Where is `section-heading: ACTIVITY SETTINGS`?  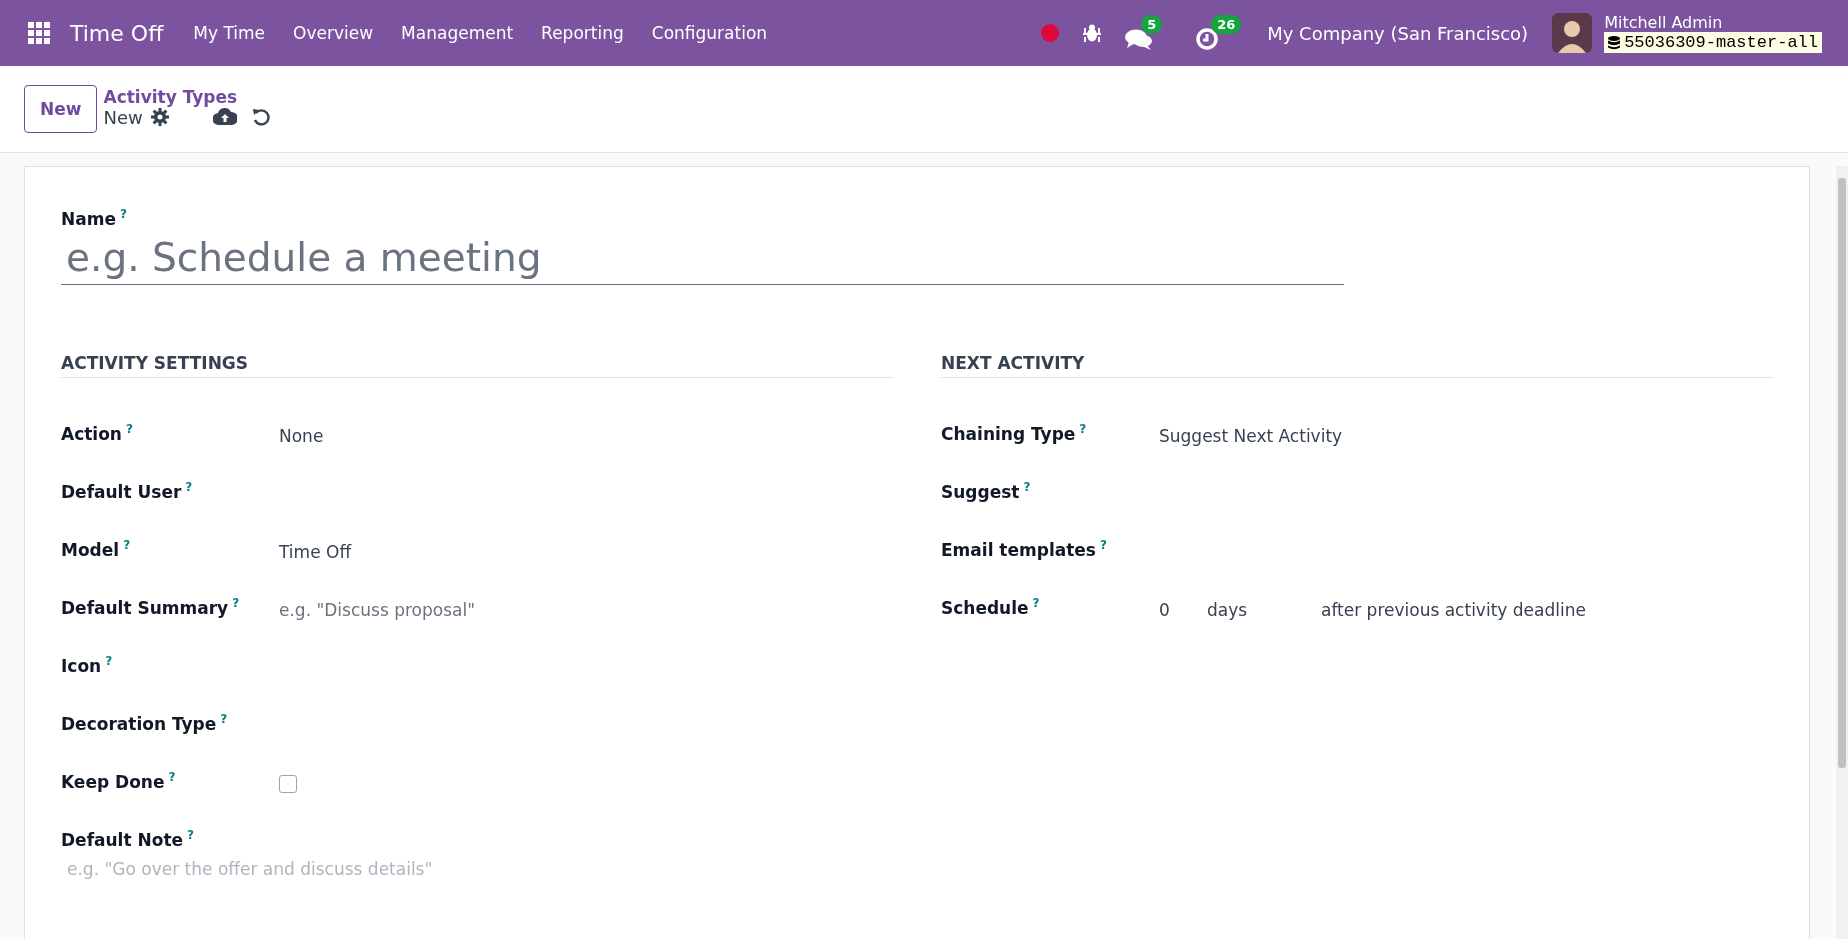
section-heading: ACTIVITY SETTINGS is located at coordinates (477, 365).